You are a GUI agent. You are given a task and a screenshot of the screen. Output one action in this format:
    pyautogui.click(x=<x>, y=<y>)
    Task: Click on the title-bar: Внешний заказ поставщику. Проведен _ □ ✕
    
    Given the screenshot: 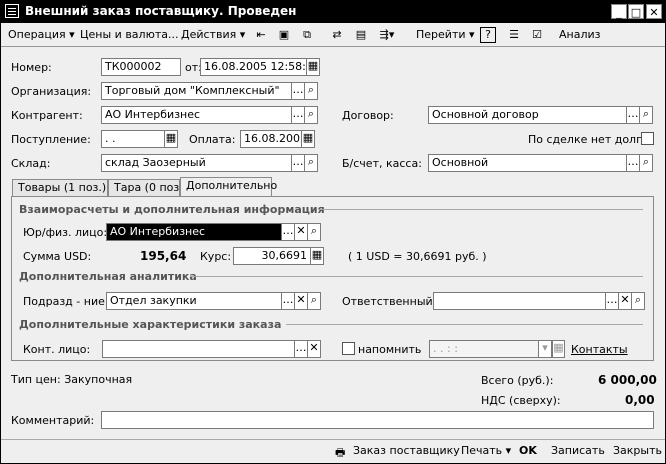 What is the action you would take?
    pyautogui.click(x=333, y=12)
    